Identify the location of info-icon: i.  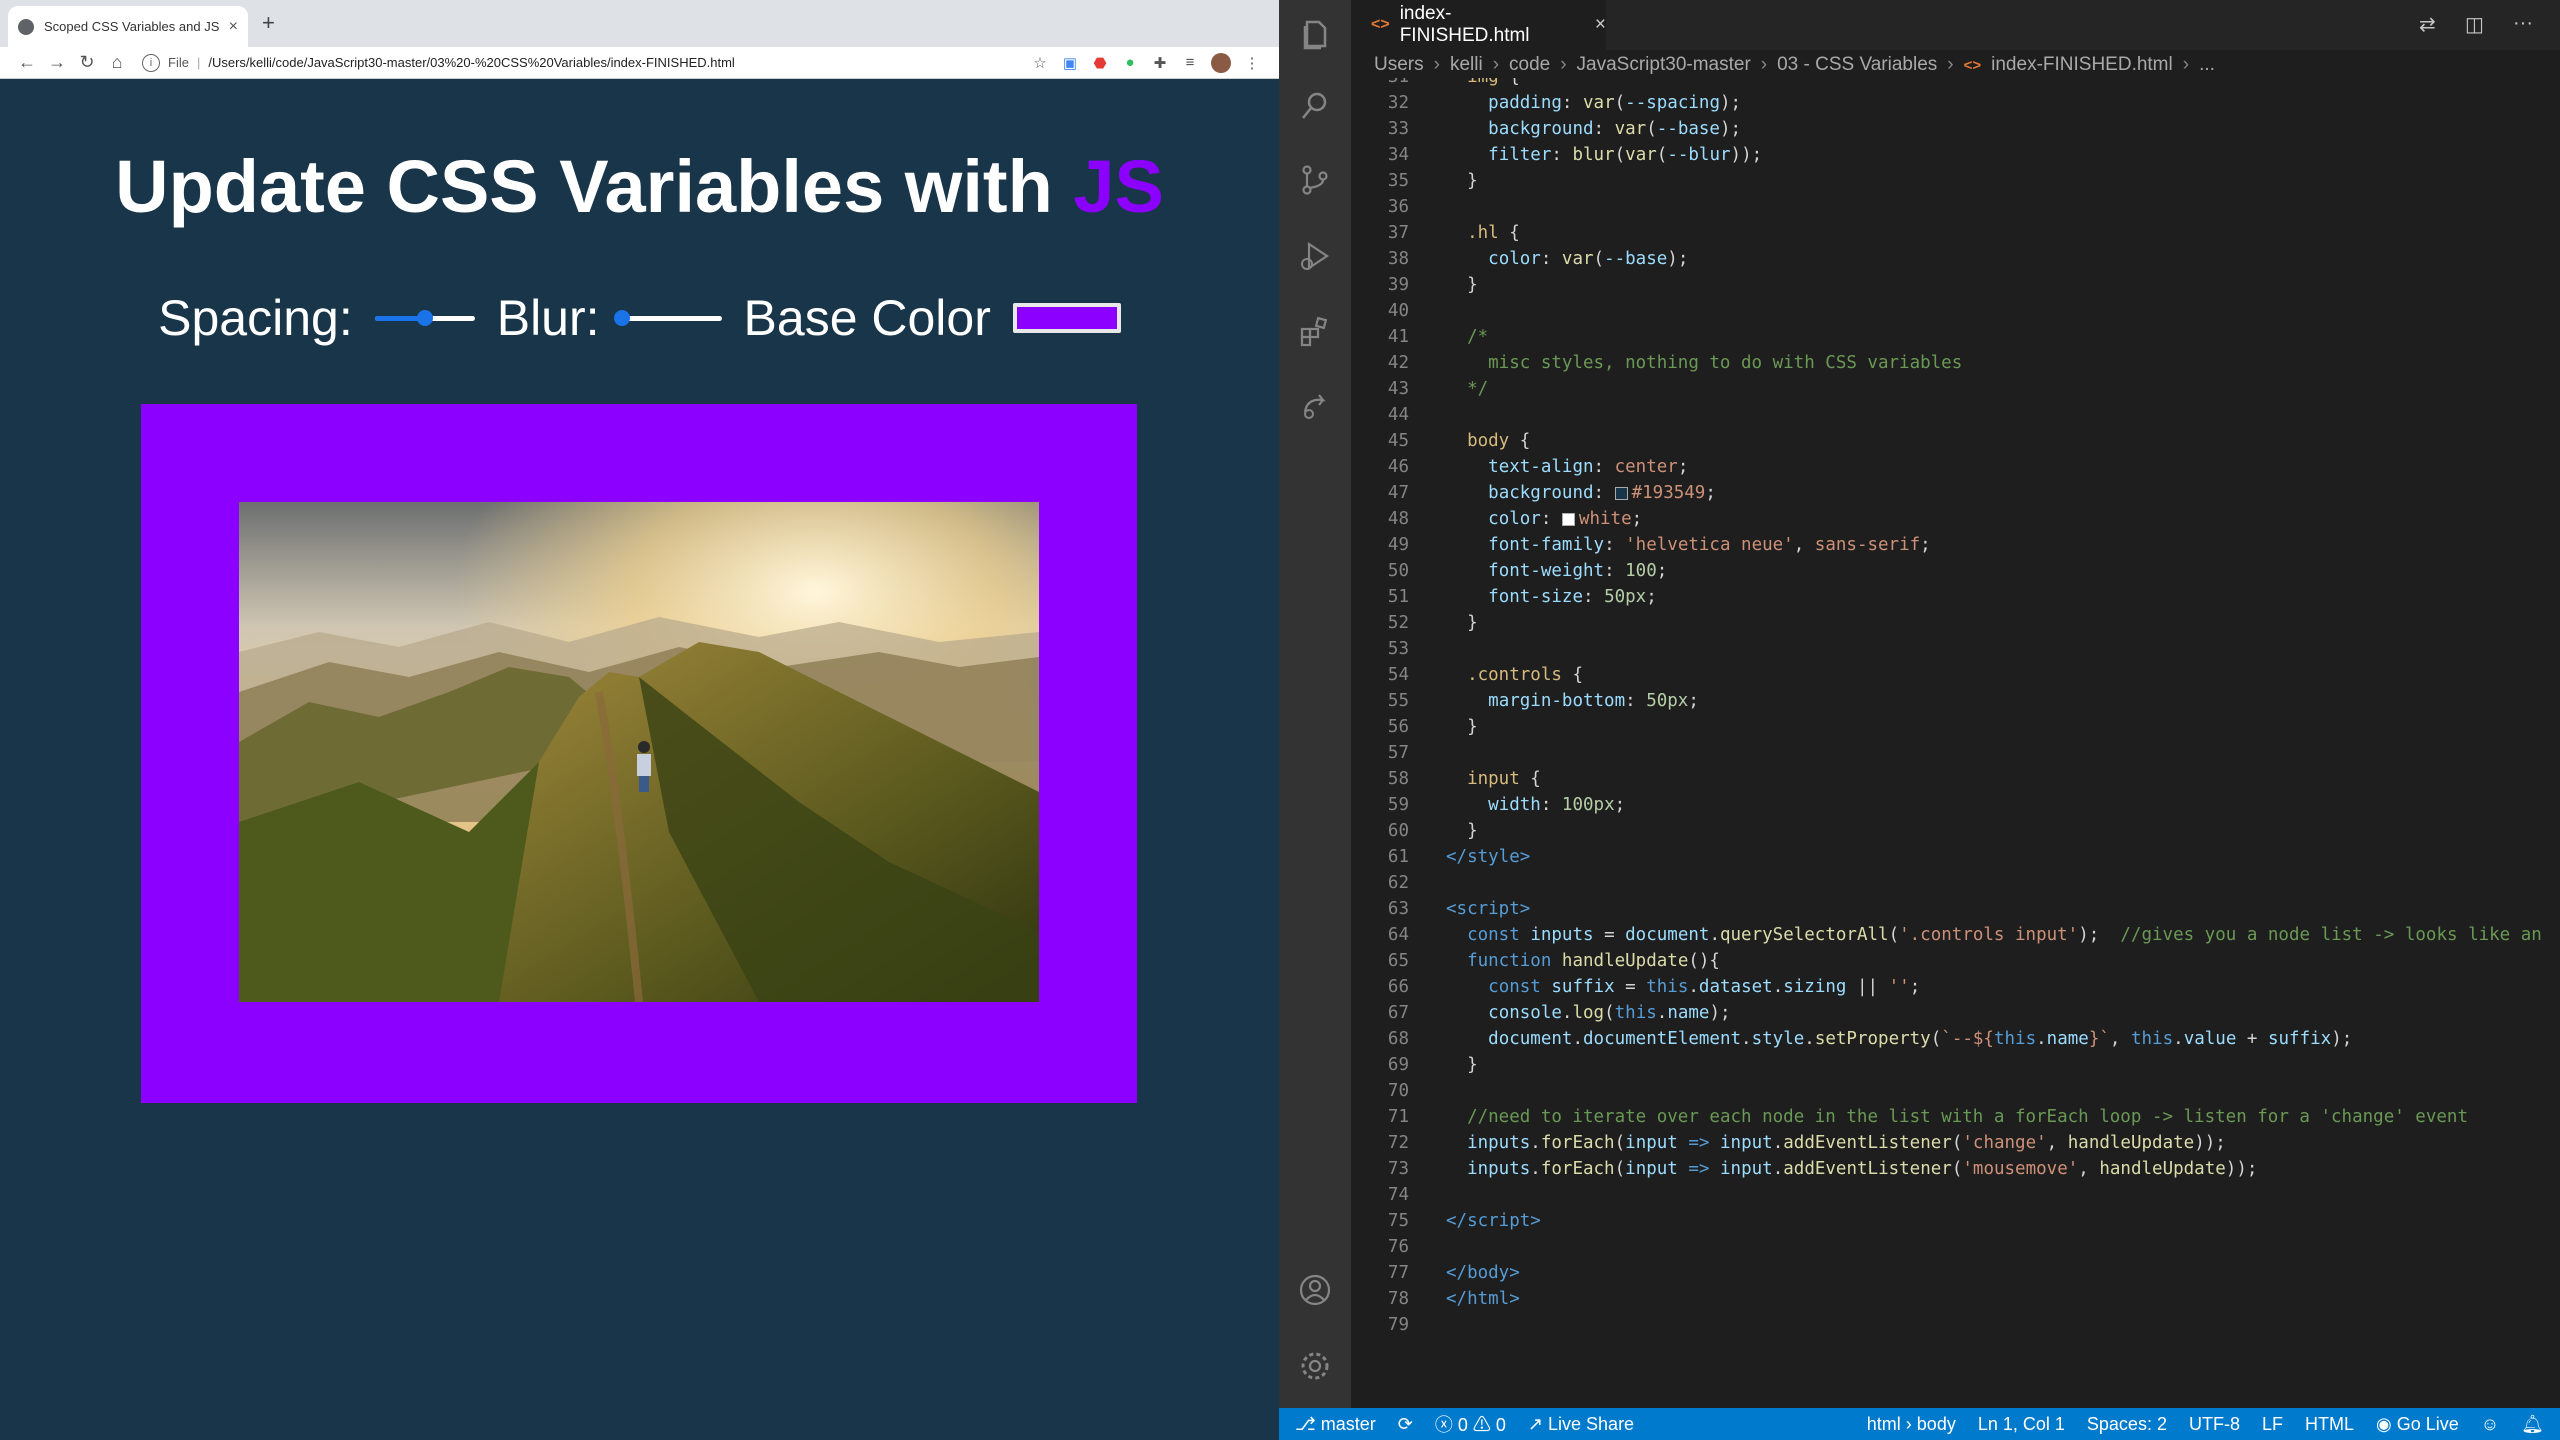
(151, 62).